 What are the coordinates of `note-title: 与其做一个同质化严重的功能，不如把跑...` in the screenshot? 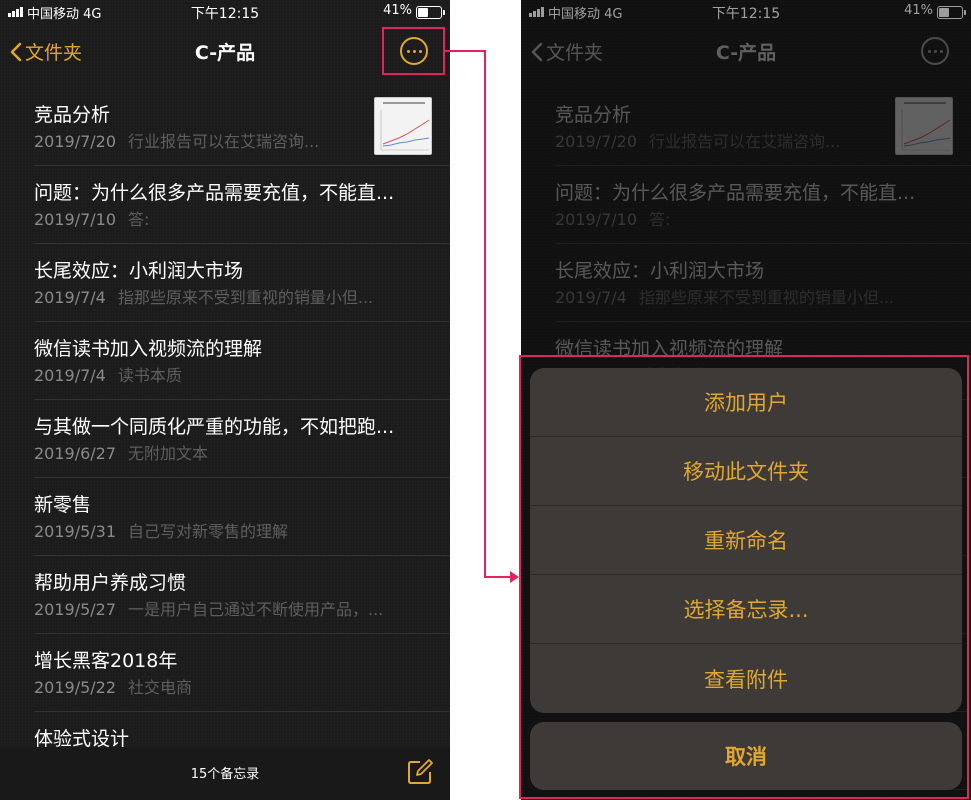 It's located at (214, 427).